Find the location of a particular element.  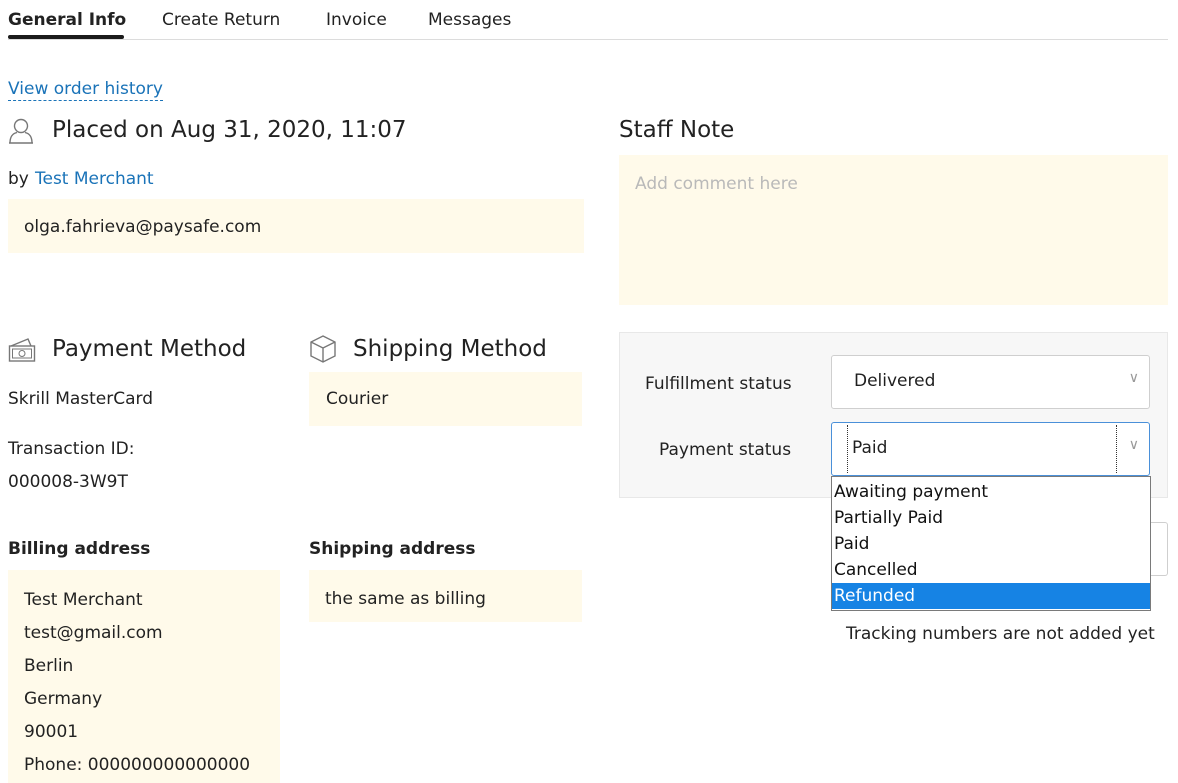

payment-method-value: Skrill MasterCard is located at coordinates (81, 399).